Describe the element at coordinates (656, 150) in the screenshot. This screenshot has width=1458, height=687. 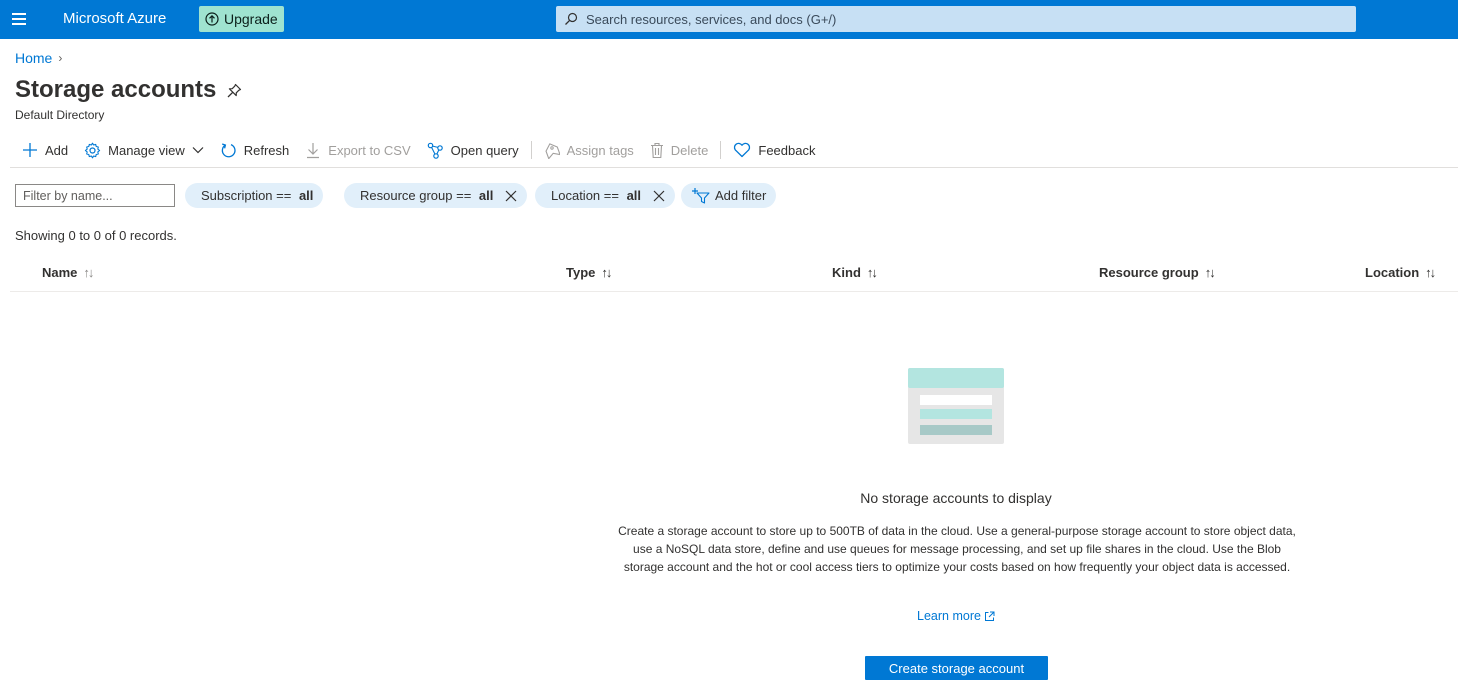
I see `trash-icon` at that location.